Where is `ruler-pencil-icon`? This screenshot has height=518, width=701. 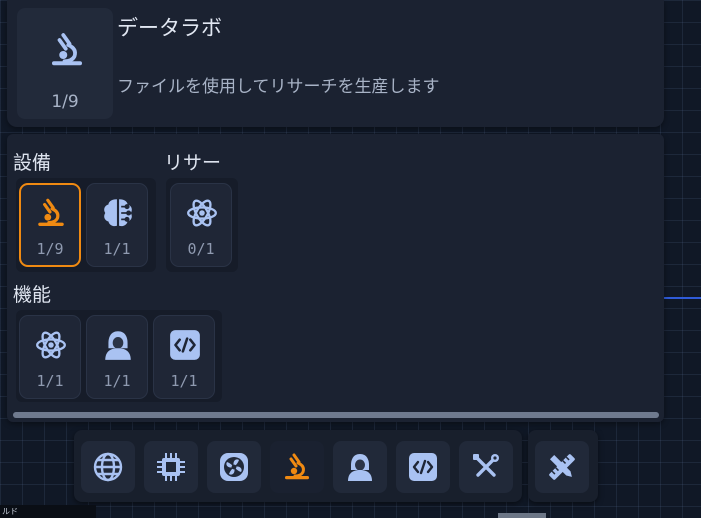 ruler-pencil-icon is located at coordinates (562, 467).